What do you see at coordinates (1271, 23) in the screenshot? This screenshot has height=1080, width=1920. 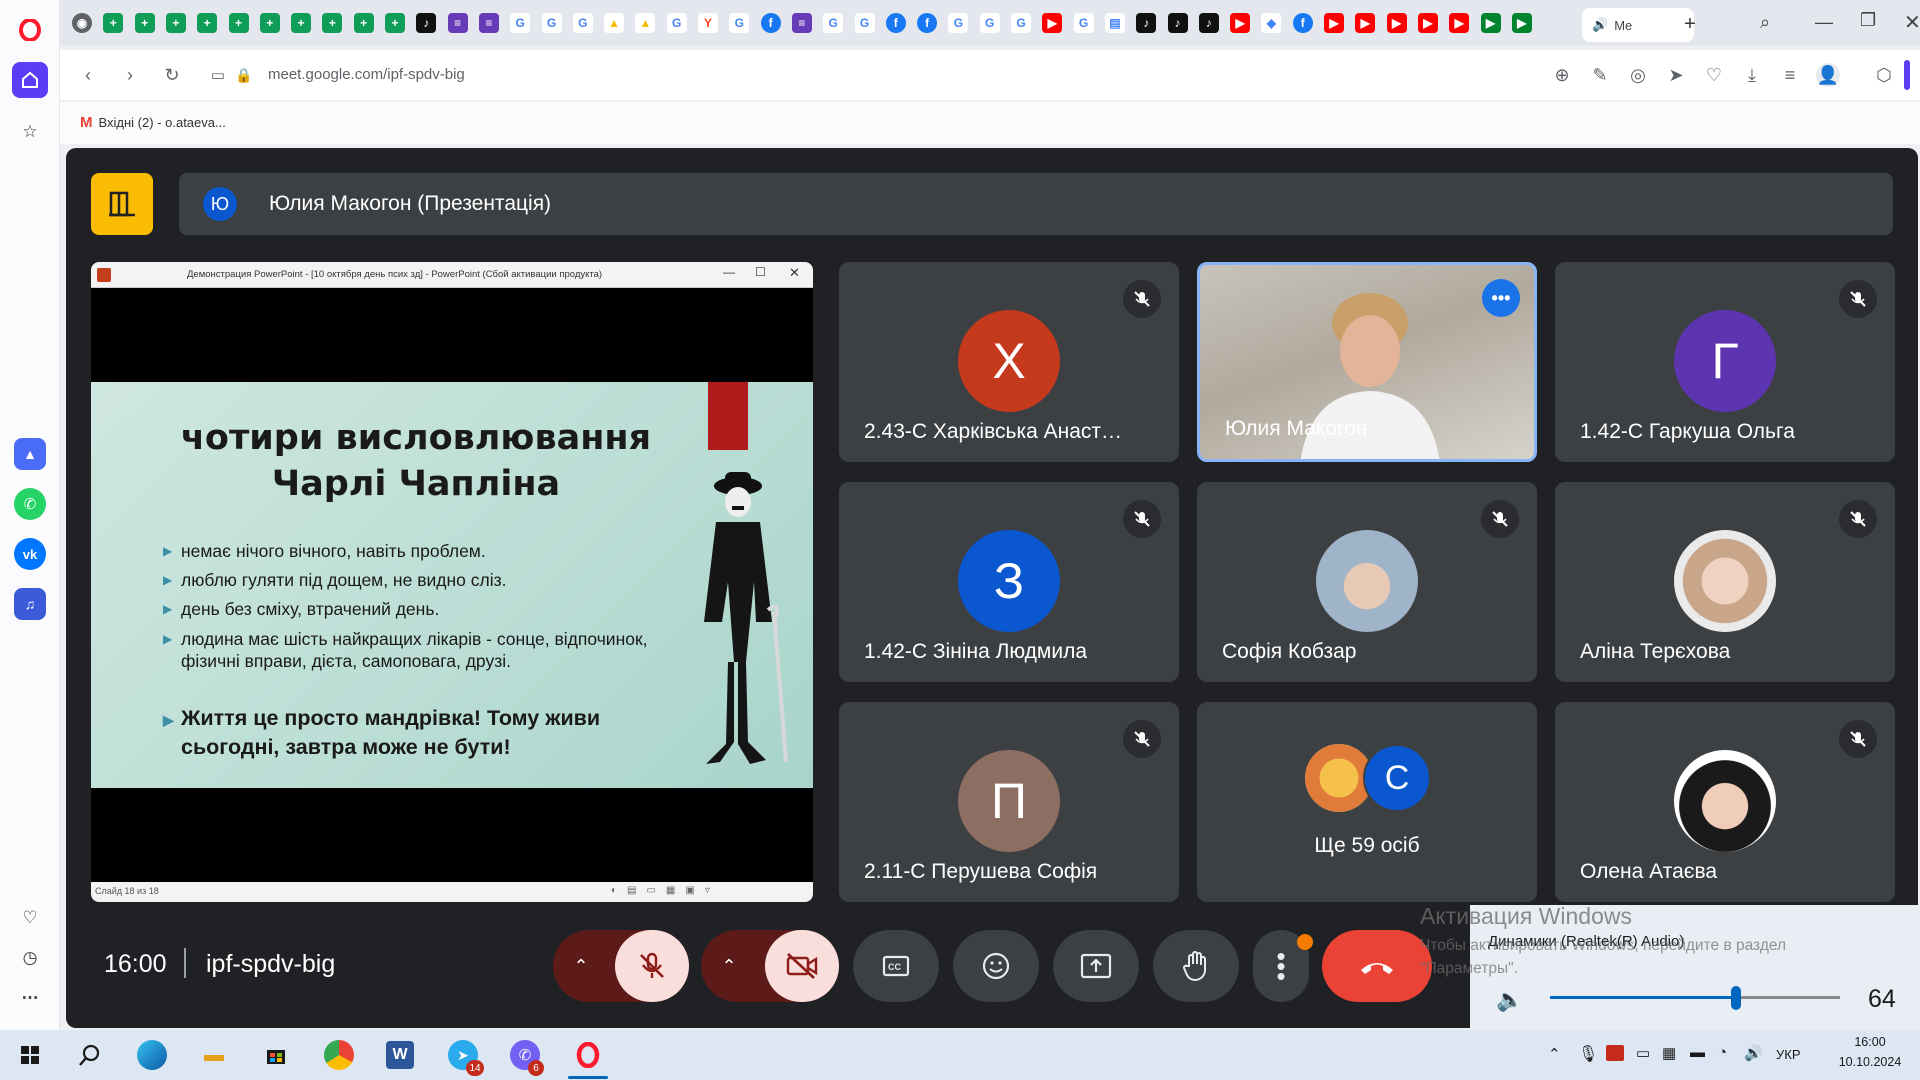 I see `capcut-tab-icon: ◆` at bounding box center [1271, 23].